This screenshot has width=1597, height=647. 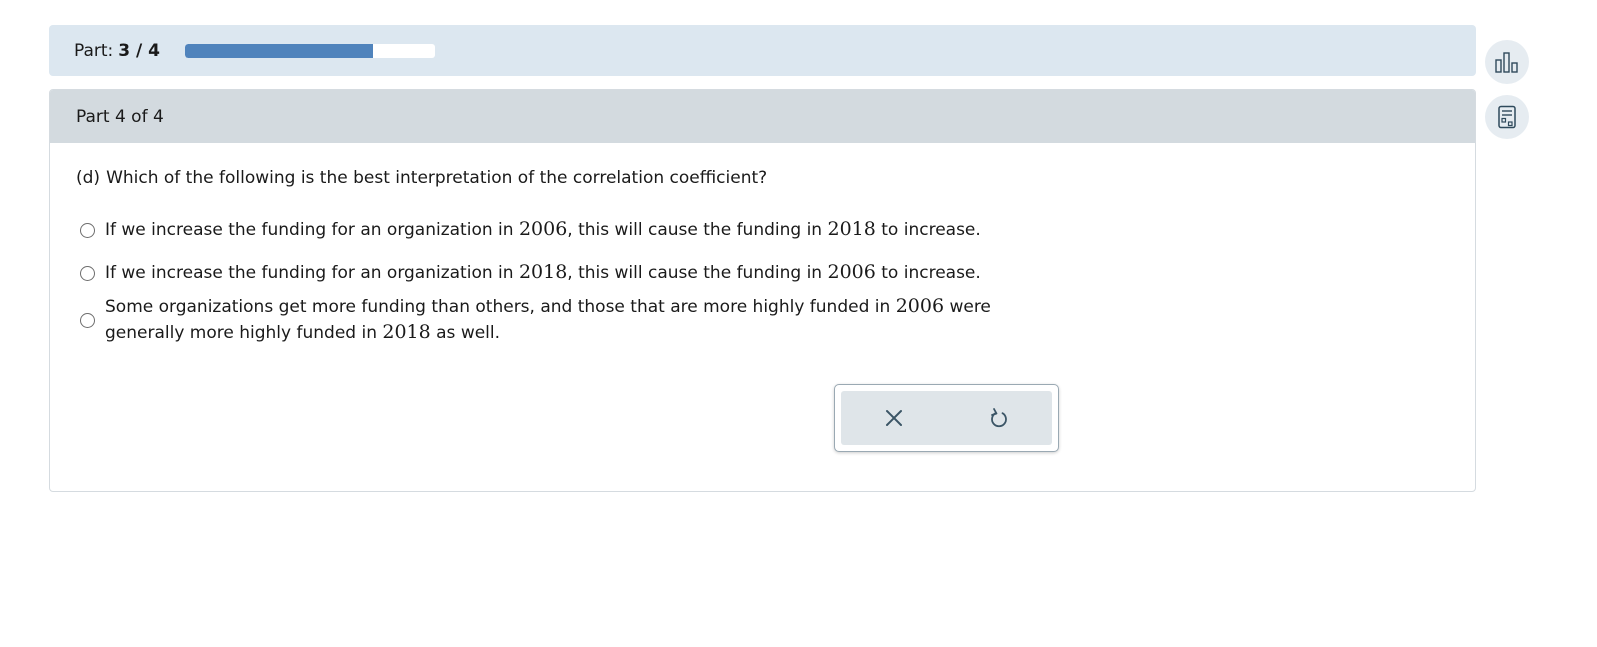 What do you see at coordinates (94, 50) in the screenshot?
I see `part-label: Part:` at bounding box center [94, 50].